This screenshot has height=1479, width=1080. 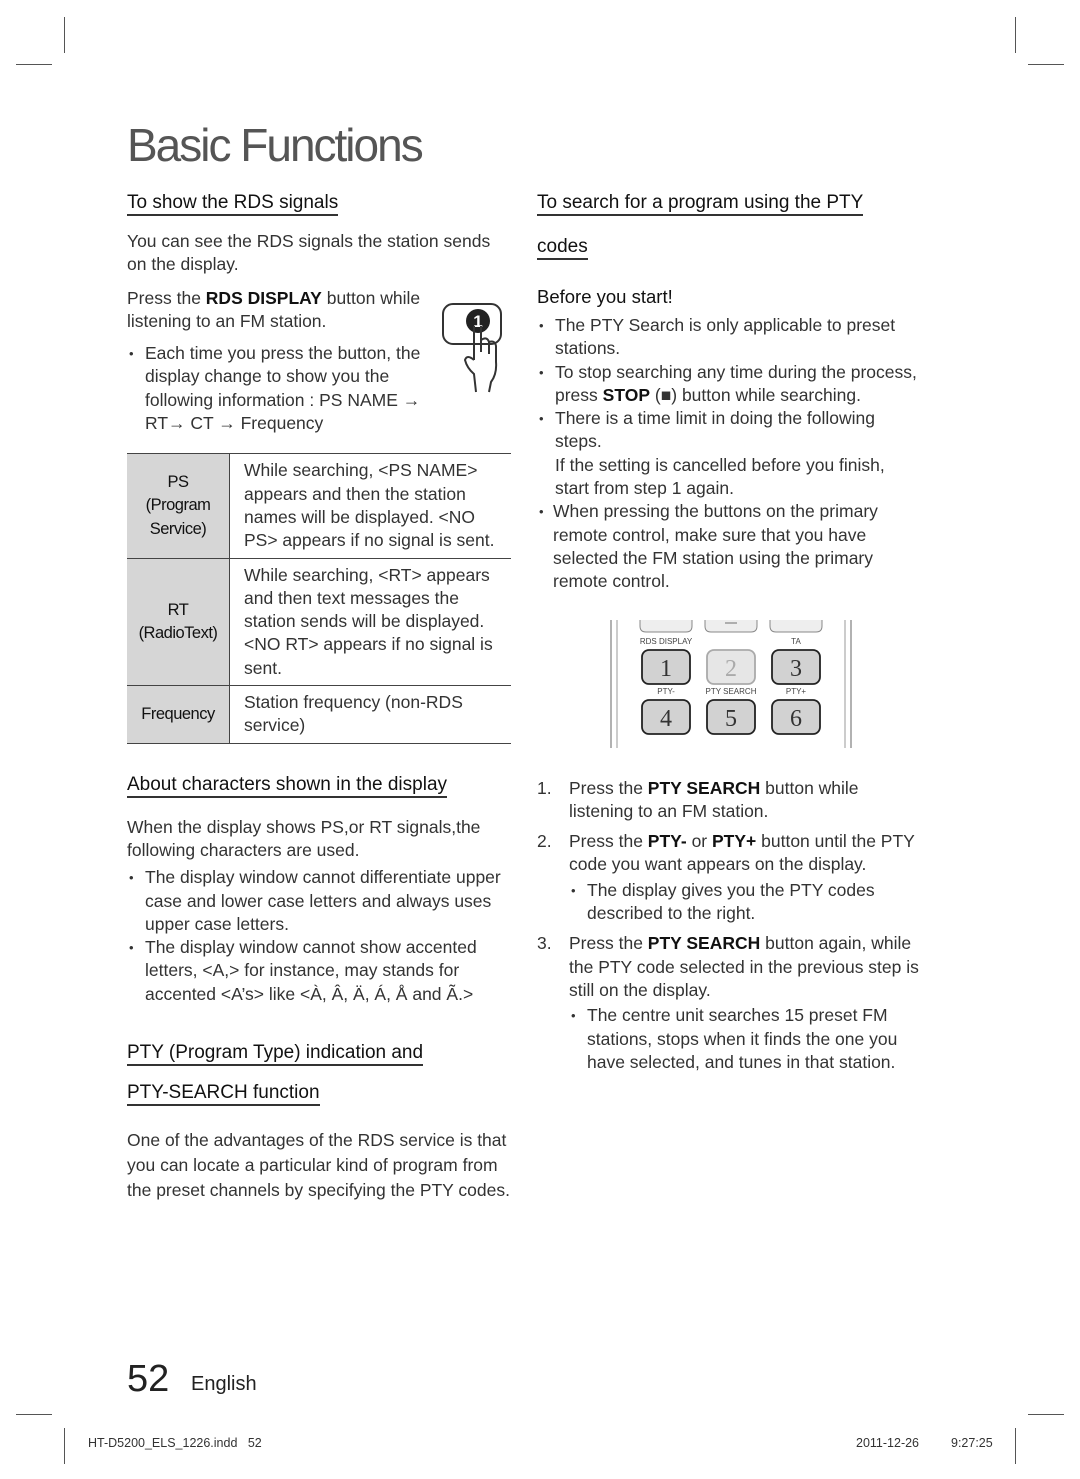 What do you see at coordinates (178, 714) in the screenshot?
I see `table-key: Frequency` at bounding box center [178, 714].